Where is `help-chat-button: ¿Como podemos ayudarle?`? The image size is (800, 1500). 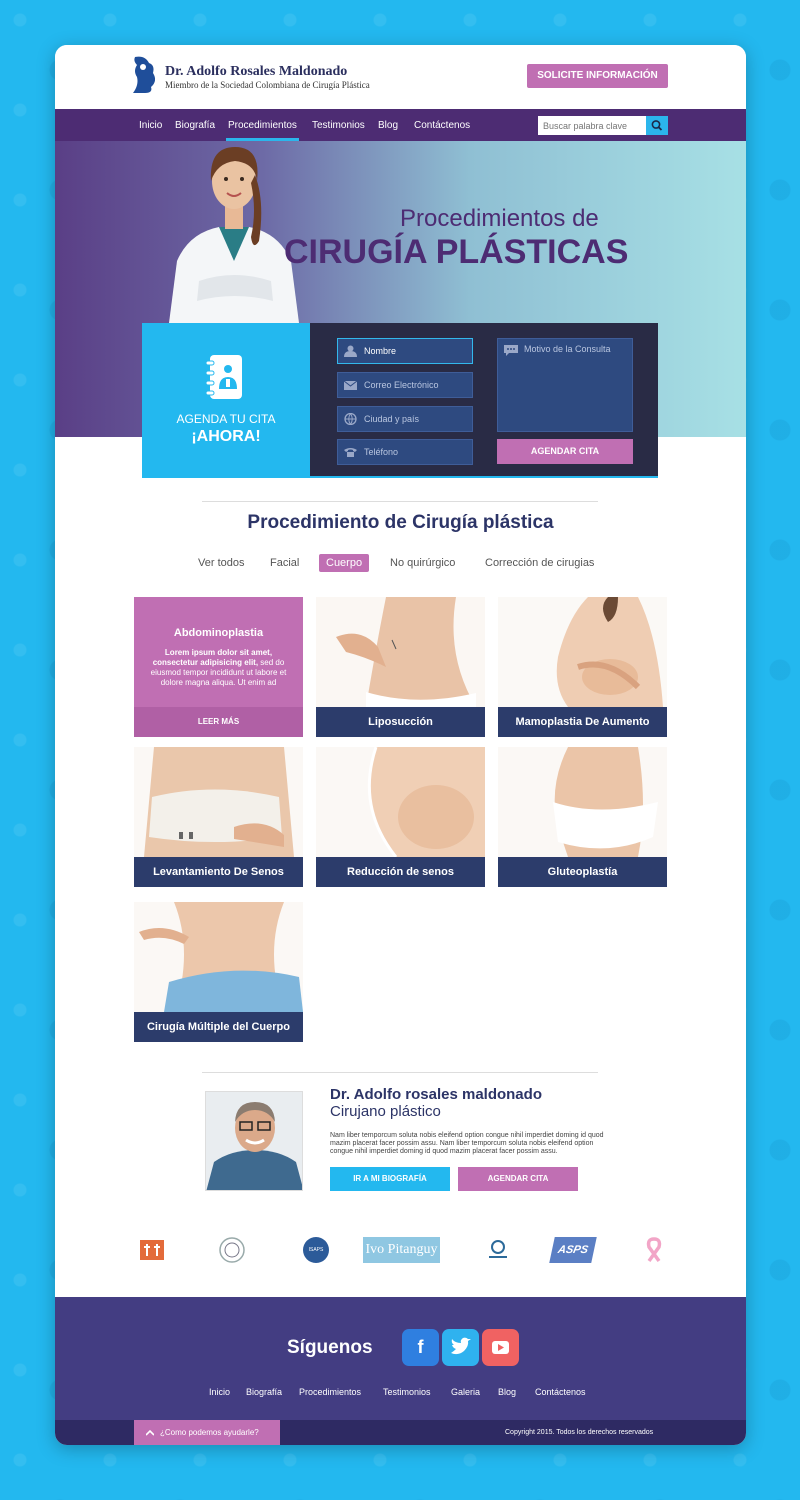 help-chat-button: ¿Como podemos ayudarle? is located at coordinates (207, 1432).